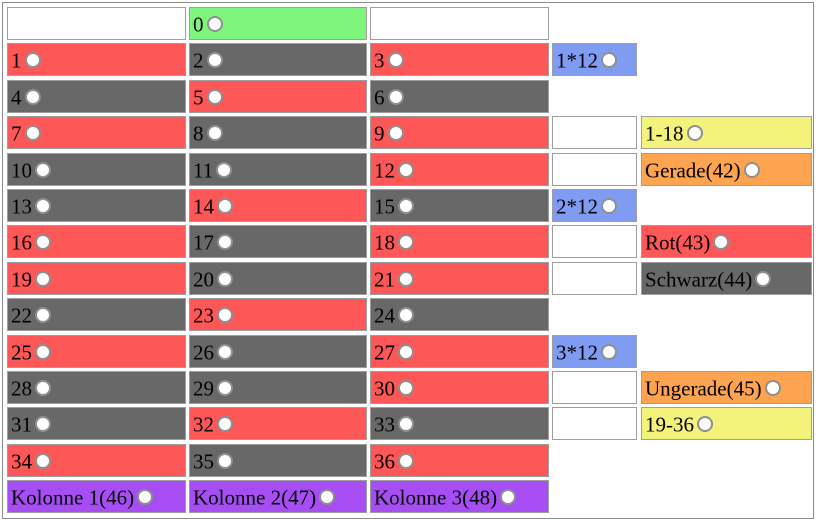 This screenshot has width=817, height=527. What do you see at coordinates (278, 278) in the screenshot?
I see `bet-number-20: 20` at bounding box center [278, 278].